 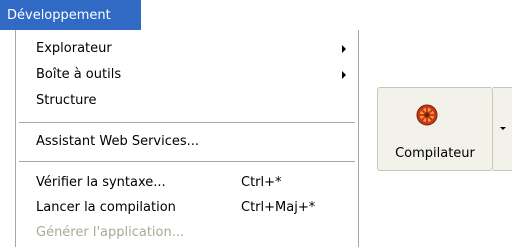 What do you see at coordinates (187, 183) in the screenshot?
I see `menu-item-verifier-syntaxe: Vérifier la syntaxe... Ctrl+*` at bounding box center [187, 183].